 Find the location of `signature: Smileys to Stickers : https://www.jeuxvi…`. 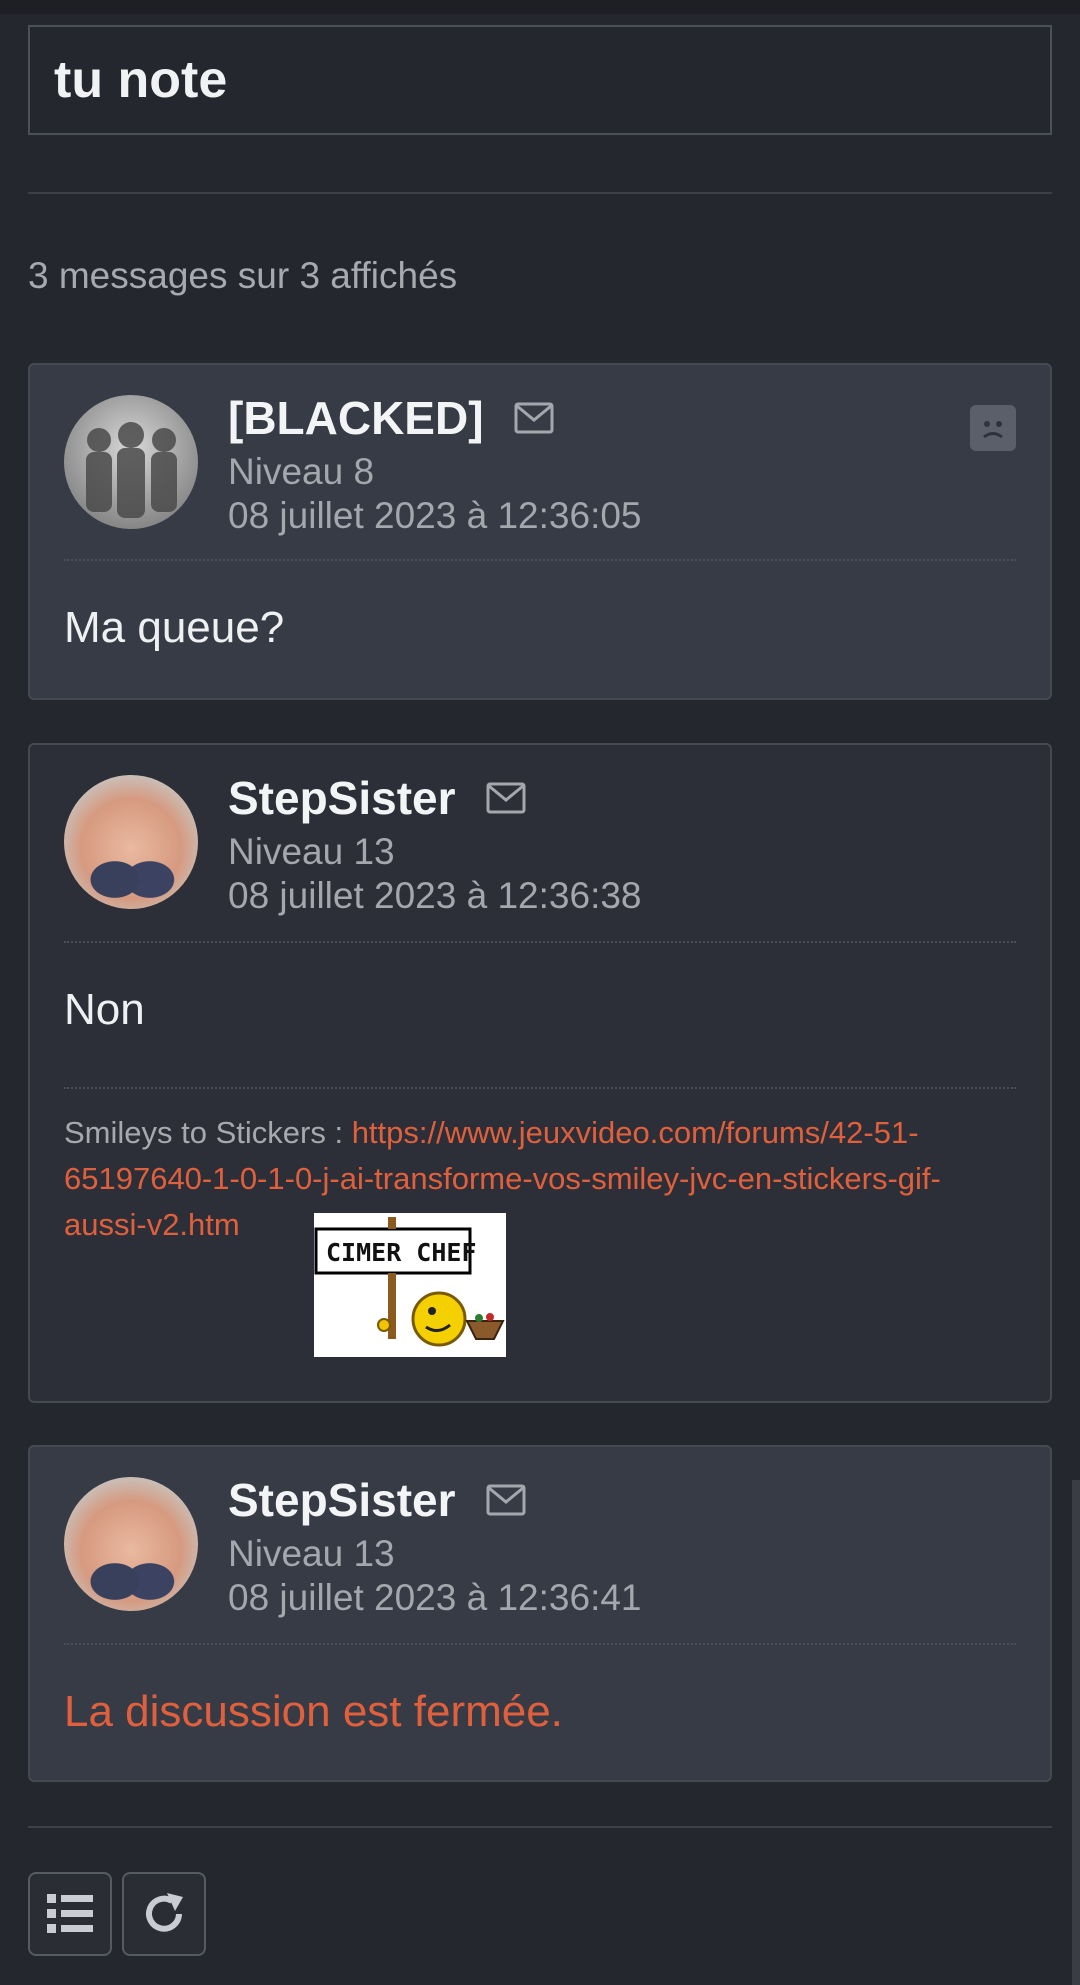

signature: Smileys to Stickers : https://www.jeuxvi… is located at coordinates (540, 1179).